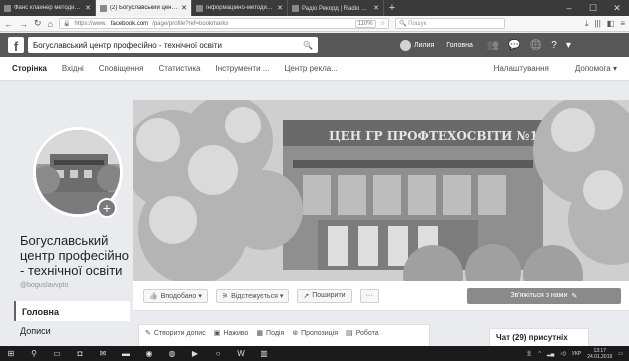  Describe the element at coordinates (362, 333) in the screenshot. I see `job-button: ▤ Робота` at that location.